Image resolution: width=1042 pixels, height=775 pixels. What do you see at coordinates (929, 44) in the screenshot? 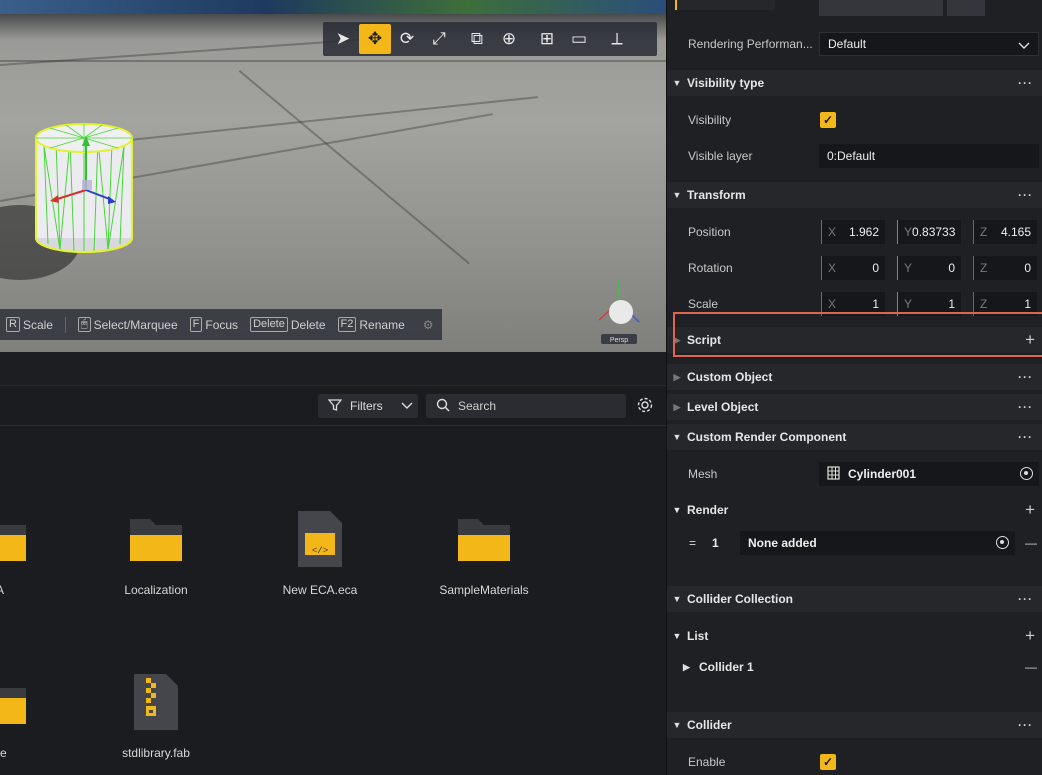
I see `rendering-performance-select: Default` at bounding box center [929, 44].